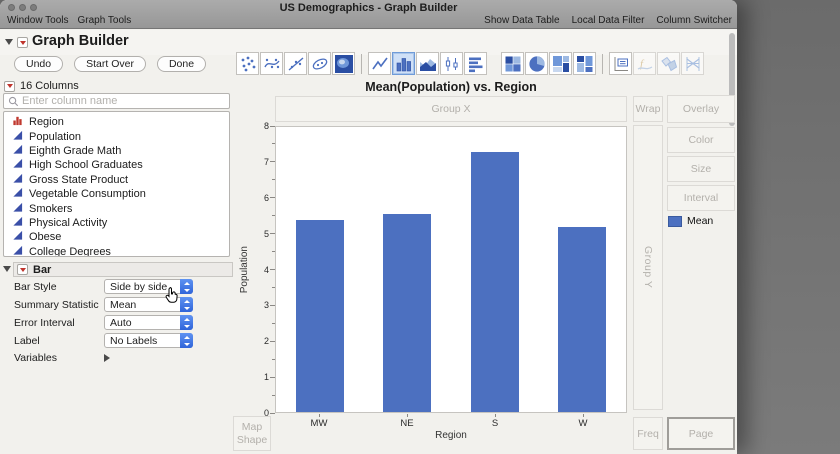  What do you see at coordinates (38, 20) in the screenshot?
I see `menu-window-tools: Window Tools` at bounding box center [38, 20].